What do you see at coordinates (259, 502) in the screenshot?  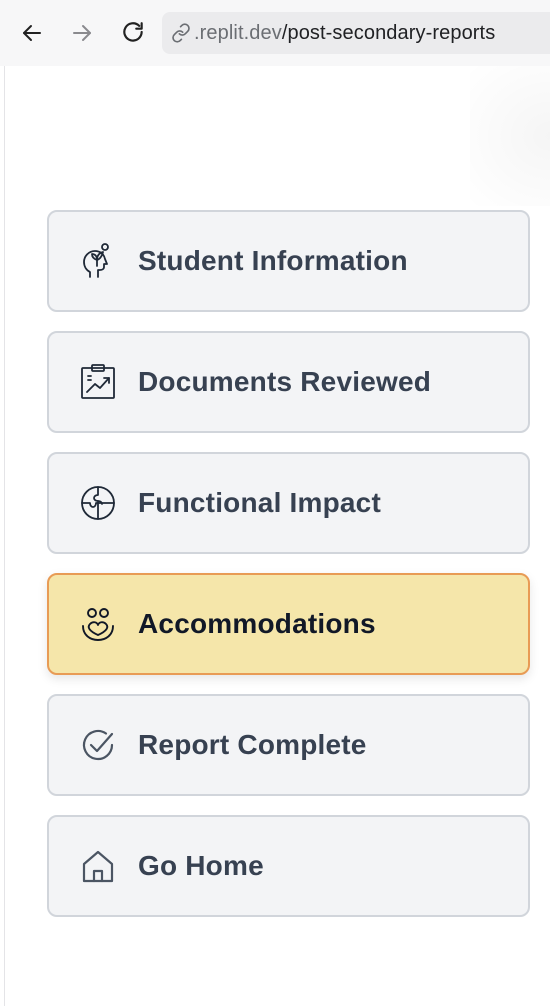 I see `menu-item-label: Functional Impact` at bounding box center [259, 502].